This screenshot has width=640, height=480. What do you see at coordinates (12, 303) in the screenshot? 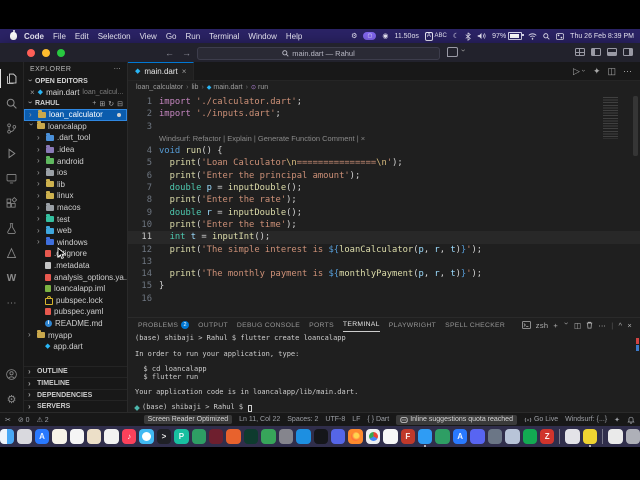
I see `more-icon: ⋯` at bounding box center [12, 303].